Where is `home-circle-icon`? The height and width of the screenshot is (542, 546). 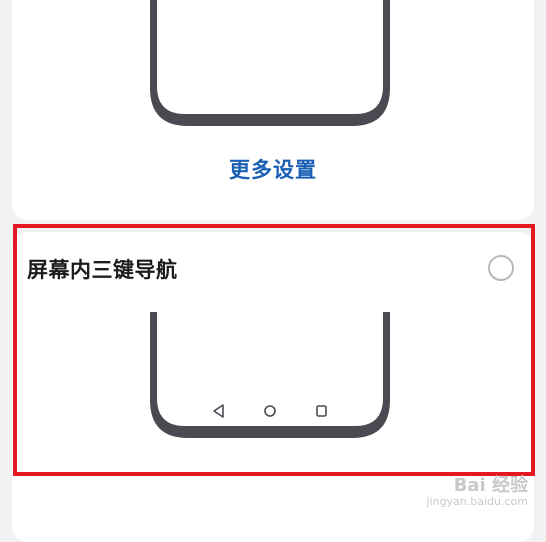
home-circle-icon is located at coordinates (270, 411).